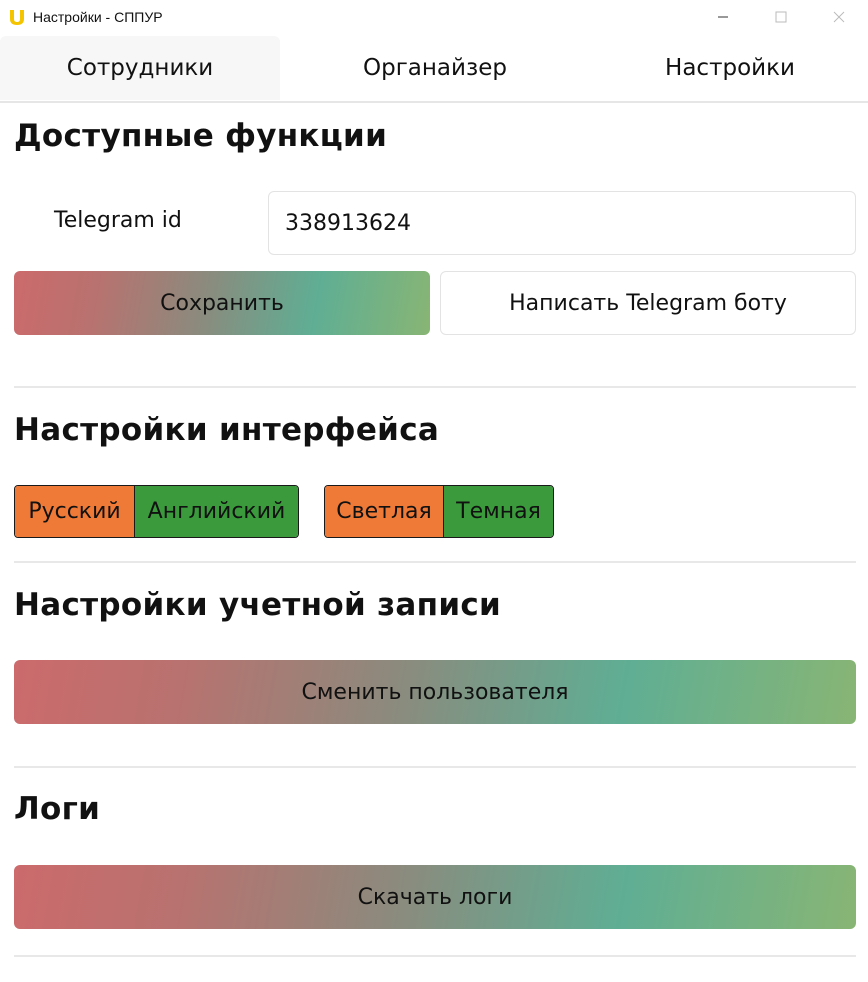  I want to click on switch-user-button: Сменить пользователя, so click(435, 692).